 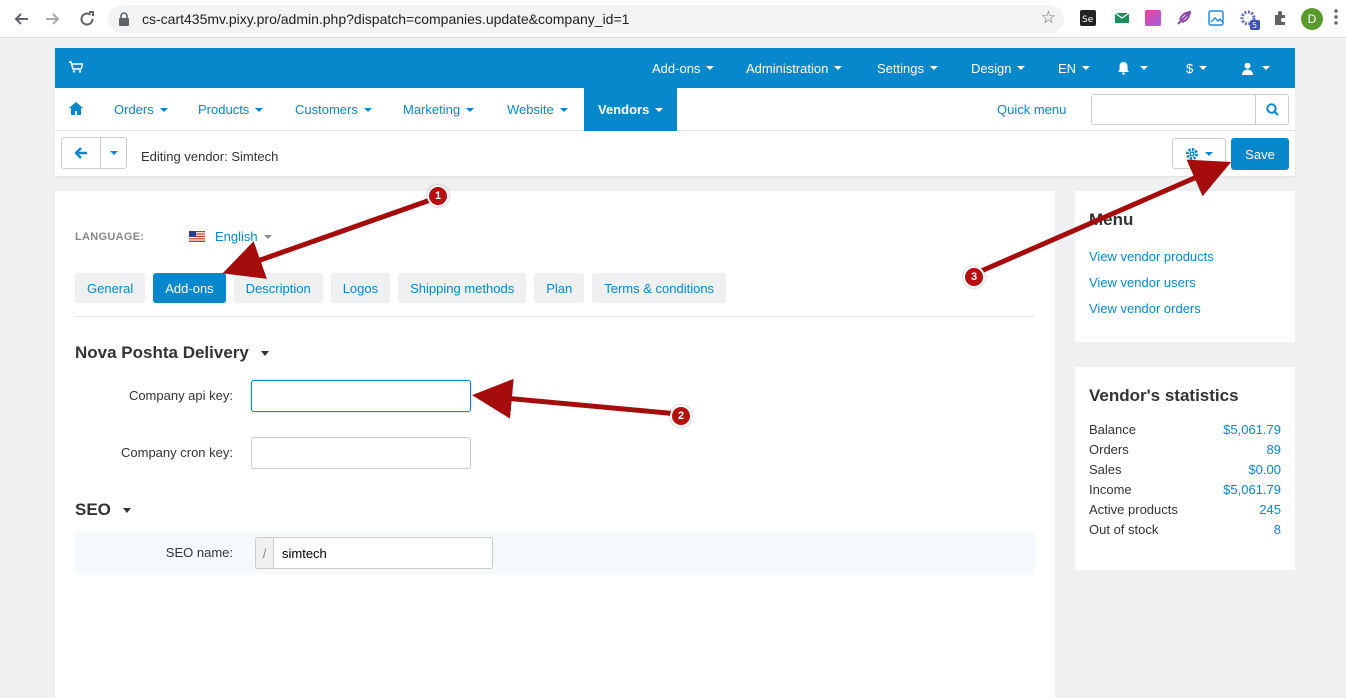 I want to click on language-selector: English, so click(x=230, y=236).